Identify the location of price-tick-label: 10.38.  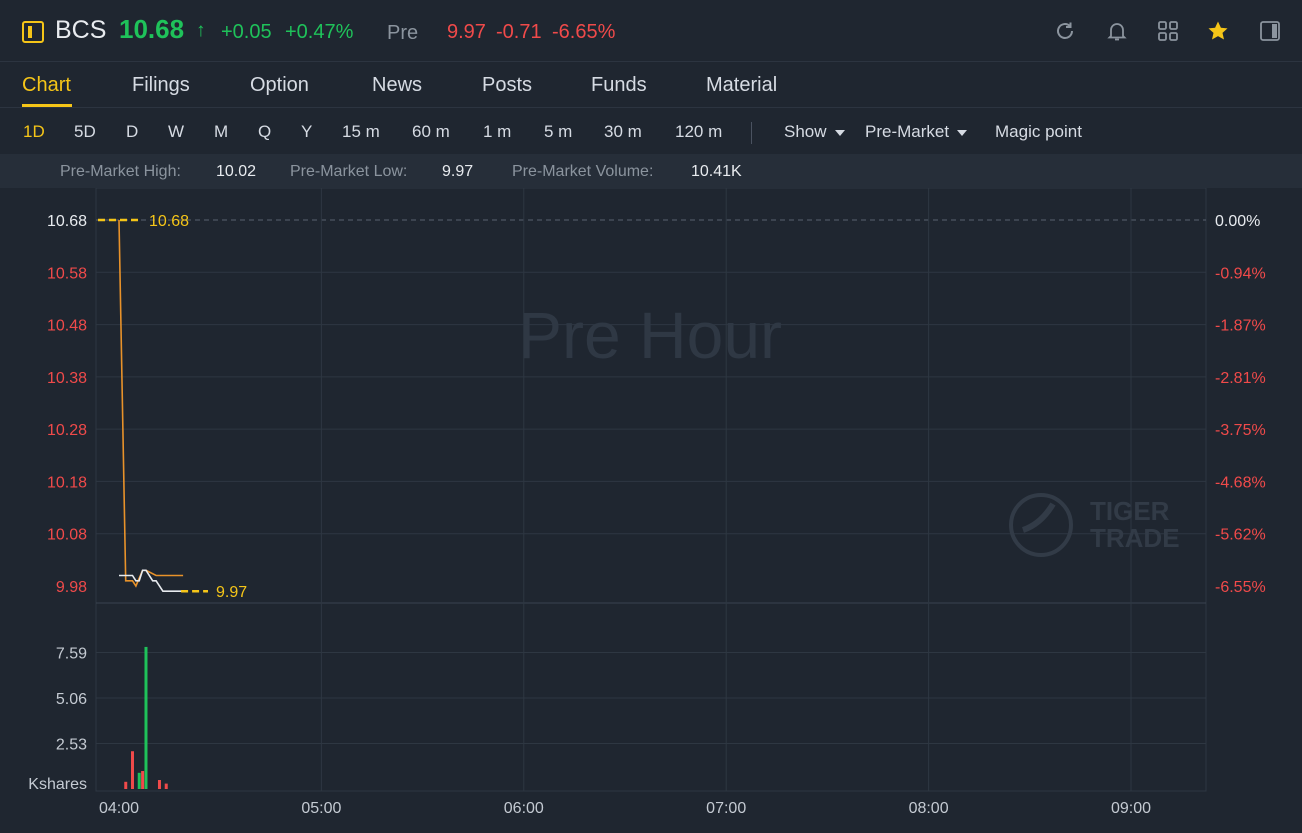
(67, 378).